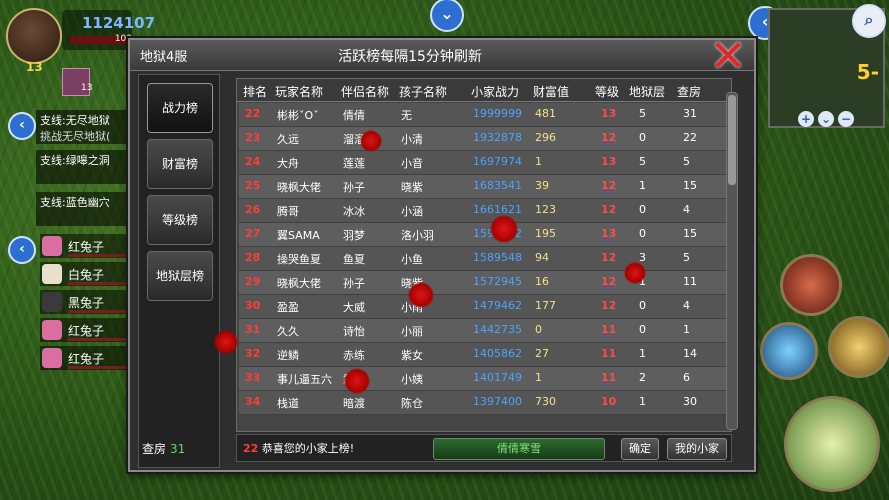  What do you see at coordinates (689, 92) in the screenshot?
I see `col-room: 查房` at bounding box center [689, 92].